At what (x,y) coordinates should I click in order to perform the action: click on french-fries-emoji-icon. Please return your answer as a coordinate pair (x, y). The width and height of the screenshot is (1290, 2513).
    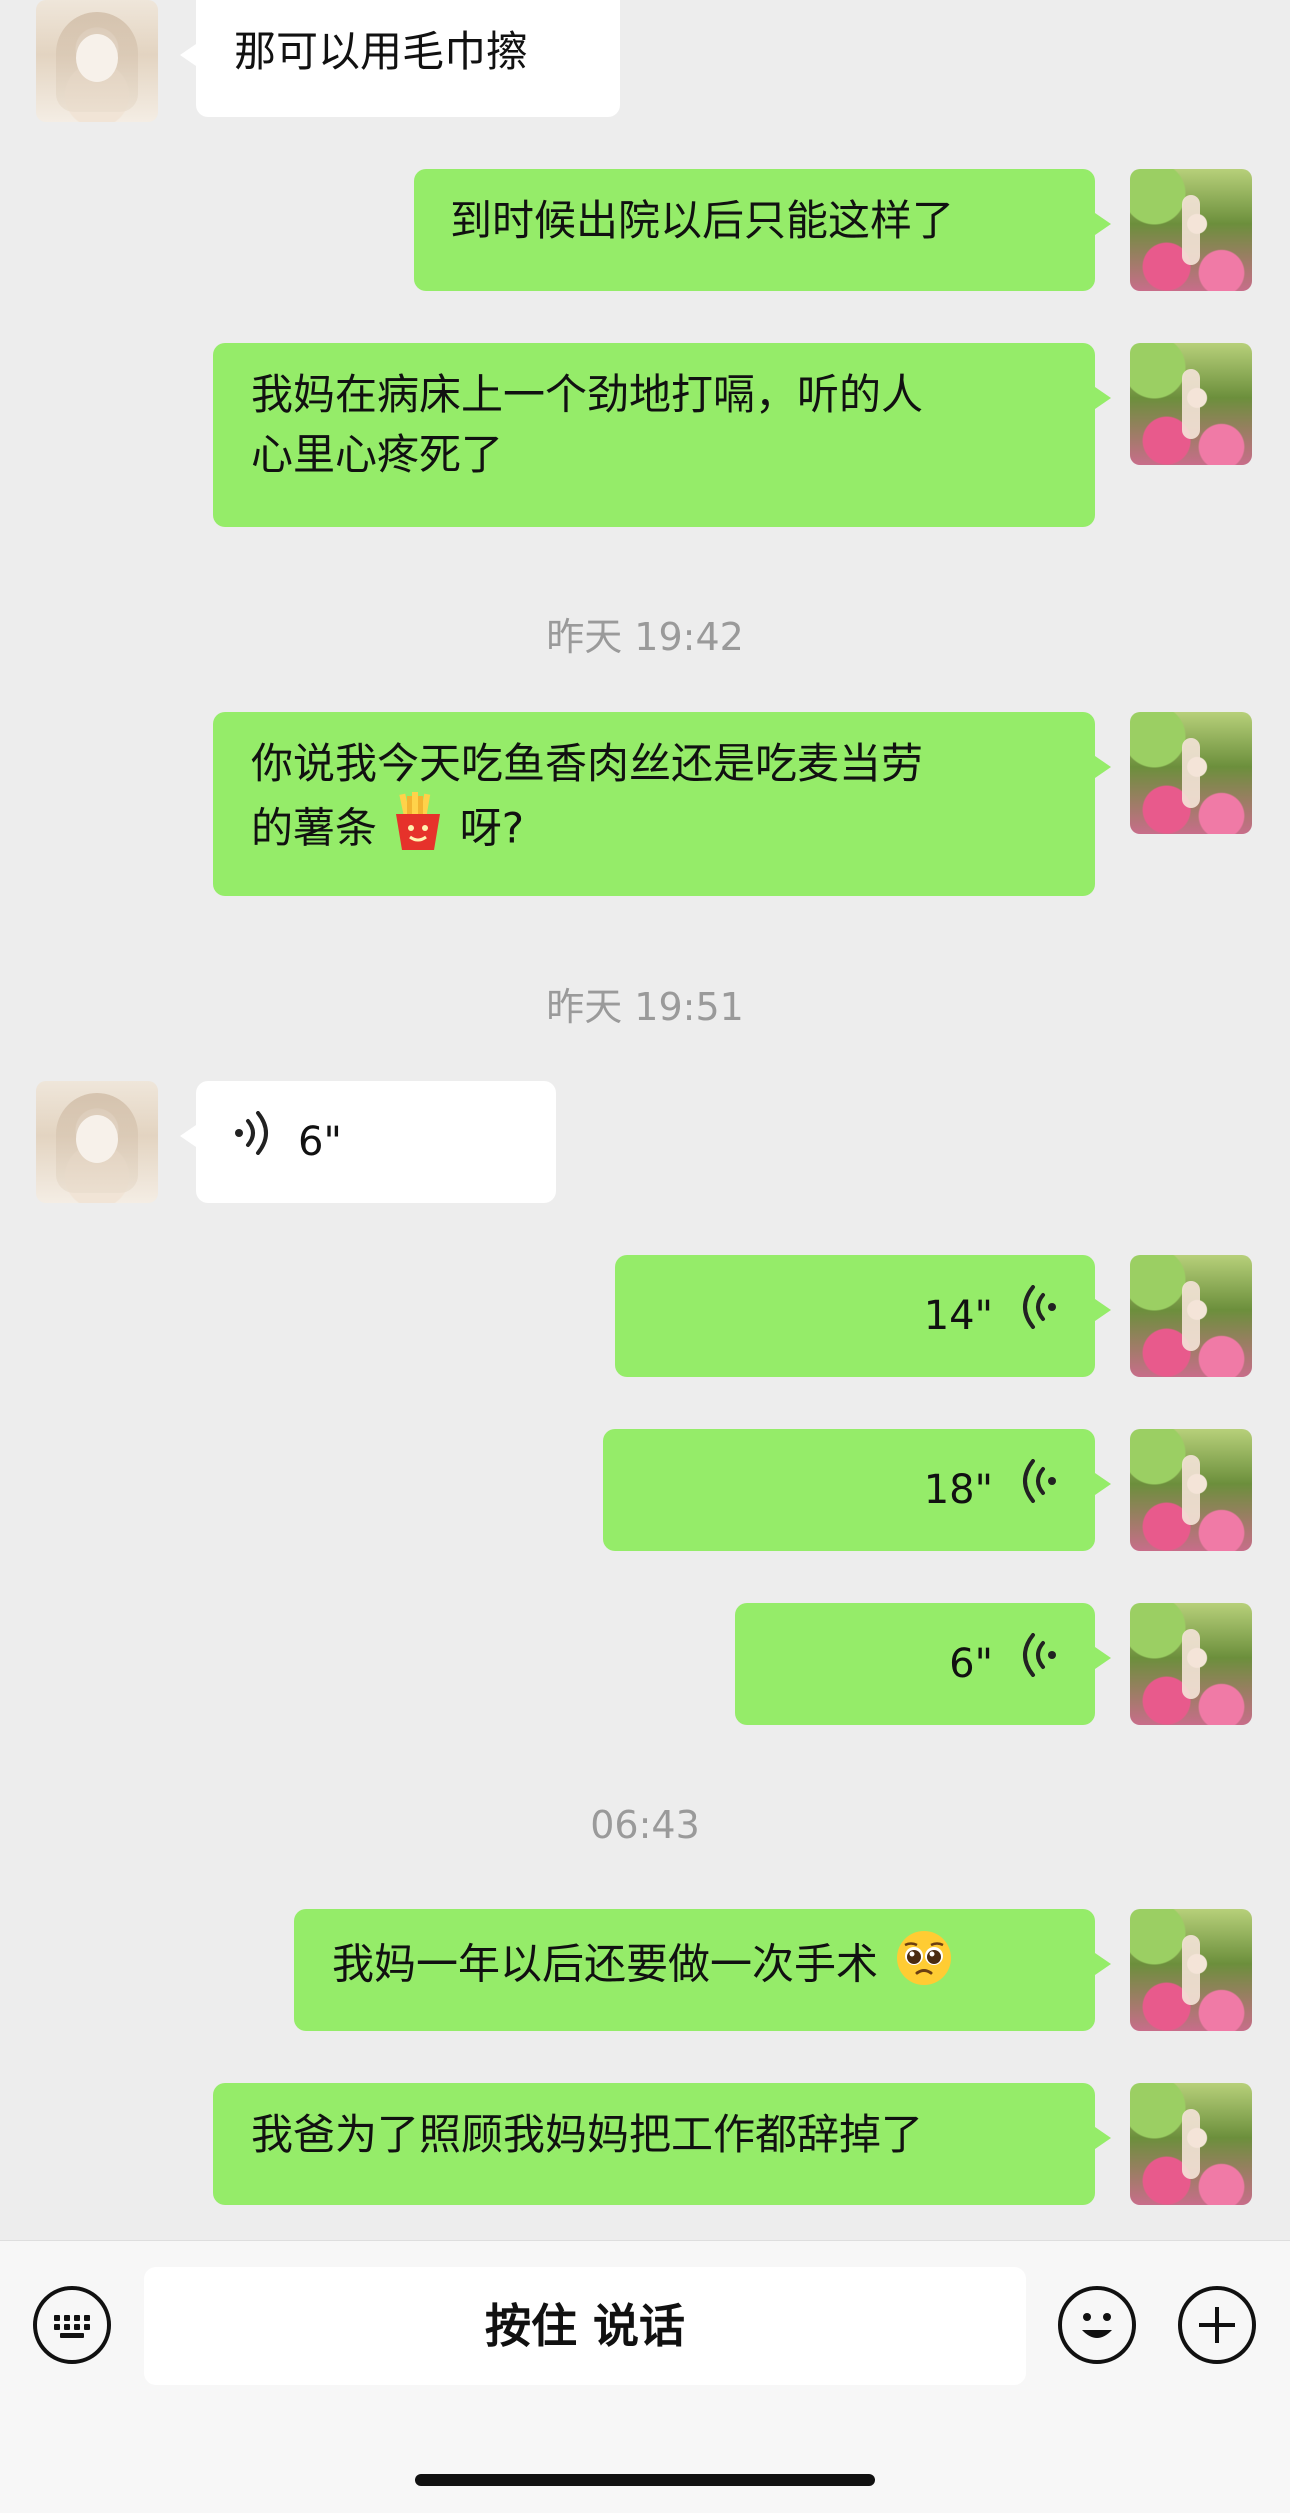
    Looking at the image, I should click on (418, 831).